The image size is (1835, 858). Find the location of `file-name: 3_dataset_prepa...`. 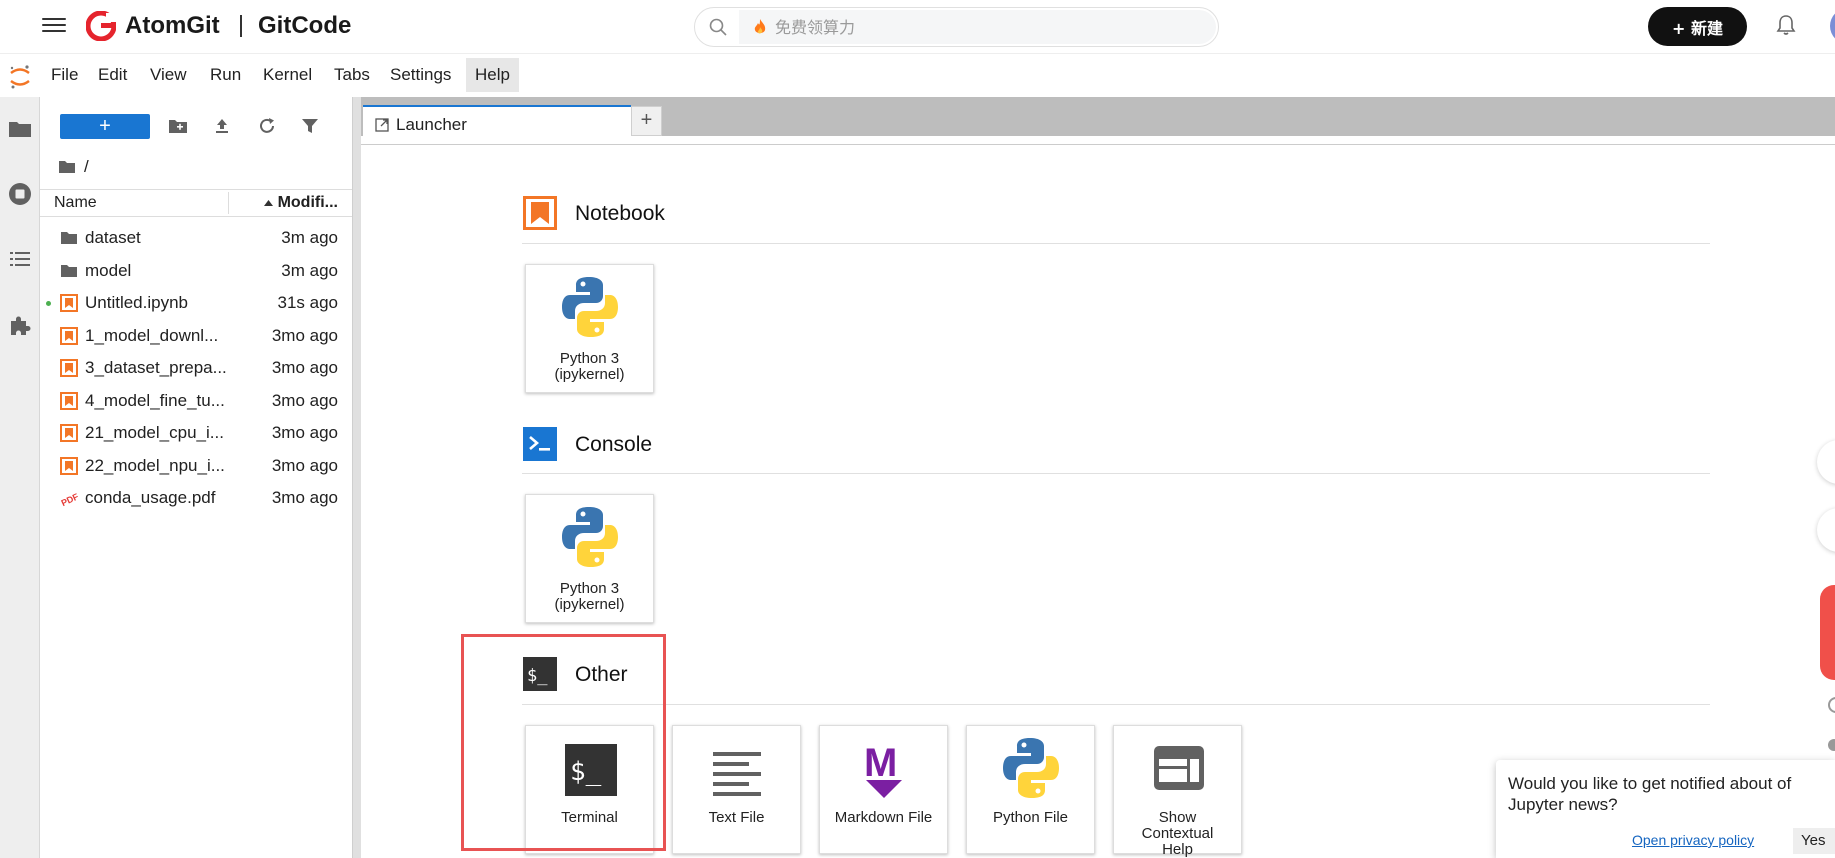

file-name: 3_dataset_prepa... is located at coordinates (156, 367).